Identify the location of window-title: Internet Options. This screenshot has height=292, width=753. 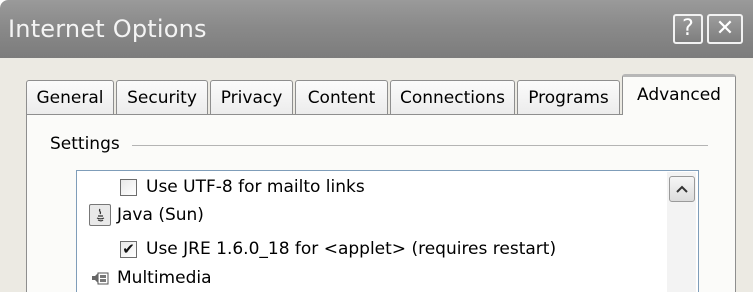
(107, 29).